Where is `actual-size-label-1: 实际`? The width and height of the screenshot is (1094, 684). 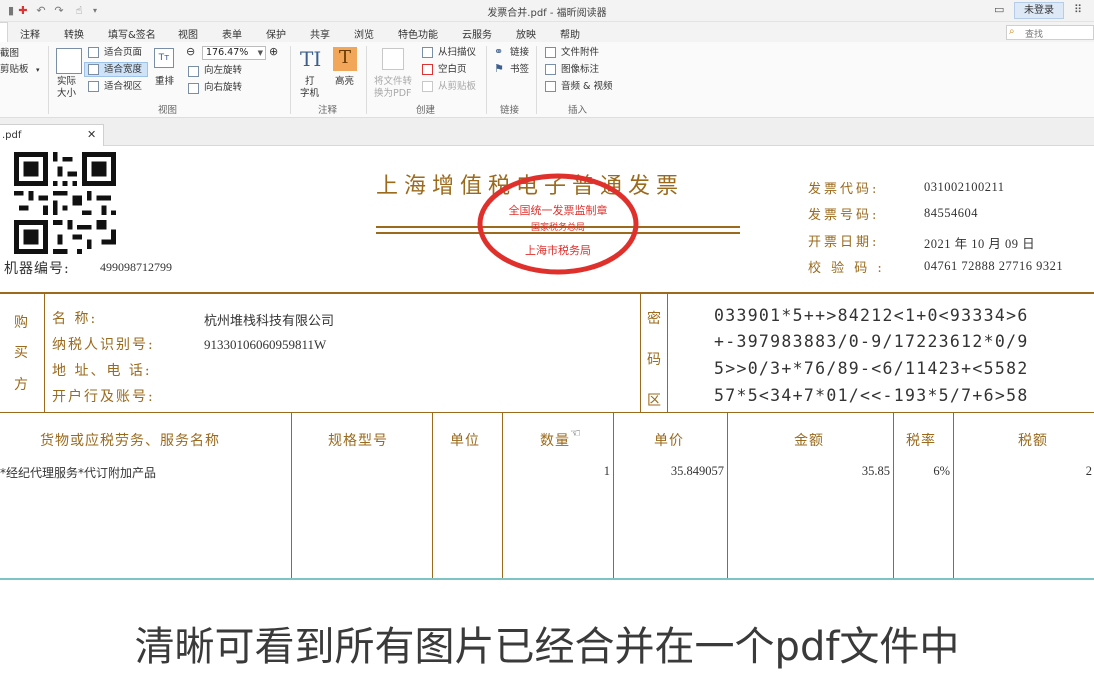
actual-size-label-1: 实际 is located at coordinates (66, 82).